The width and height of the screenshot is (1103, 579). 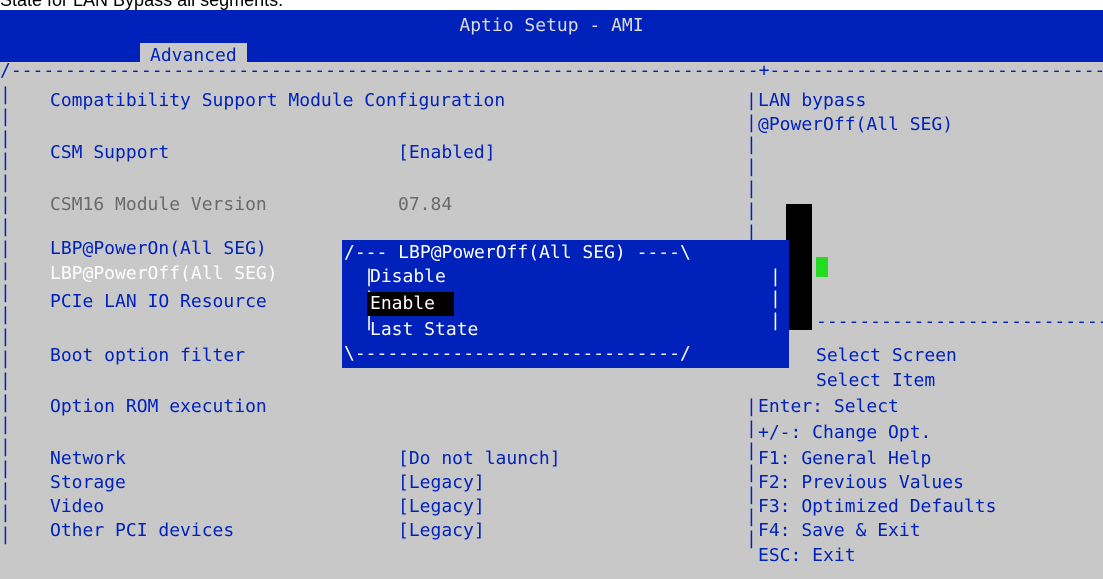 What do you see at coordinates (402, 304) in the screenshot?
I see `popup-option-enable: Enable` at bounding box center [402, 304].